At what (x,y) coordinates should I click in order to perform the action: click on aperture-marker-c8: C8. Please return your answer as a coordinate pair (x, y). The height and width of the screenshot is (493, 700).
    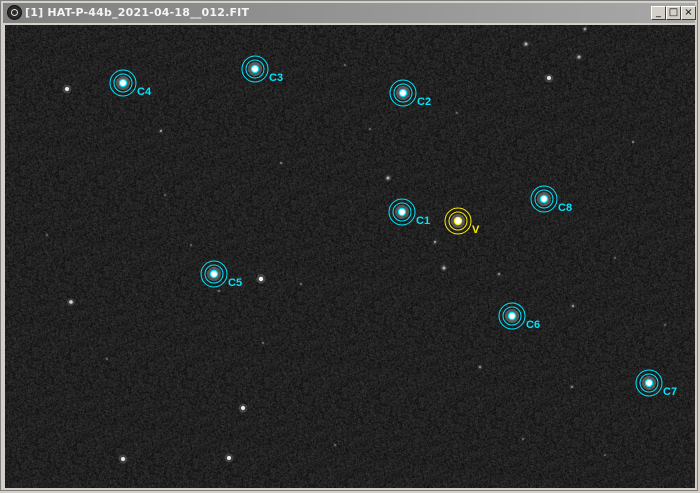
    Looking at the image, I should click on (551, 199).